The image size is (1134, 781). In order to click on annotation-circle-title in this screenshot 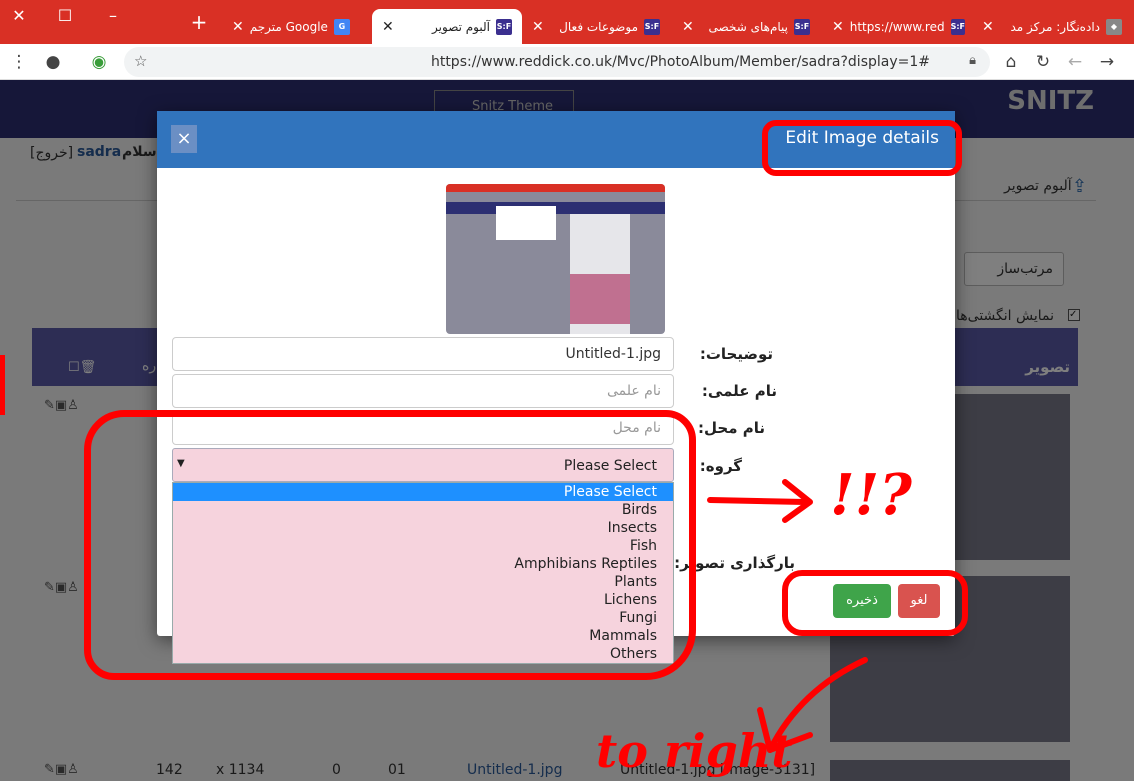, I will do `click(862, 148)`.